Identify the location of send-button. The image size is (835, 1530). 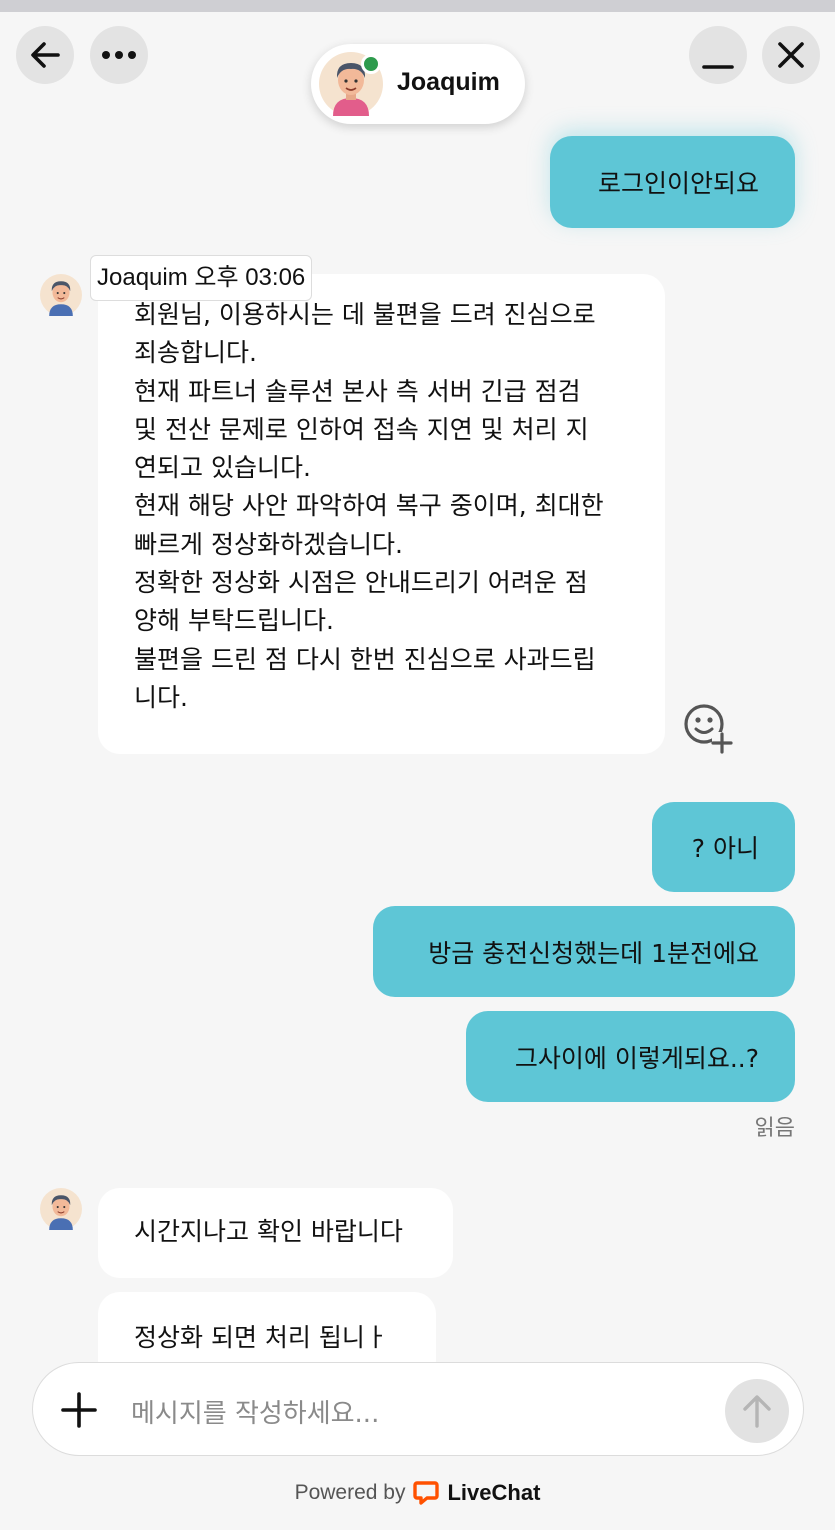
(757, 1411).